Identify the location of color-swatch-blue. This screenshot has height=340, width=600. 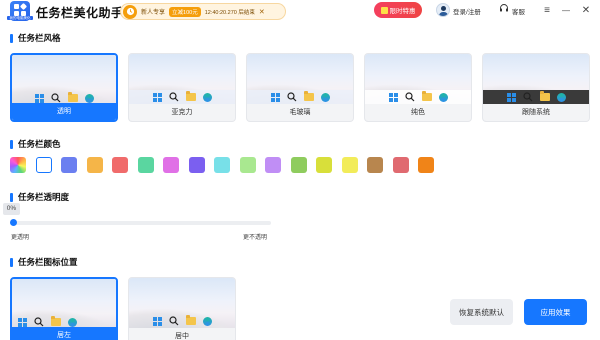
(69, 165).